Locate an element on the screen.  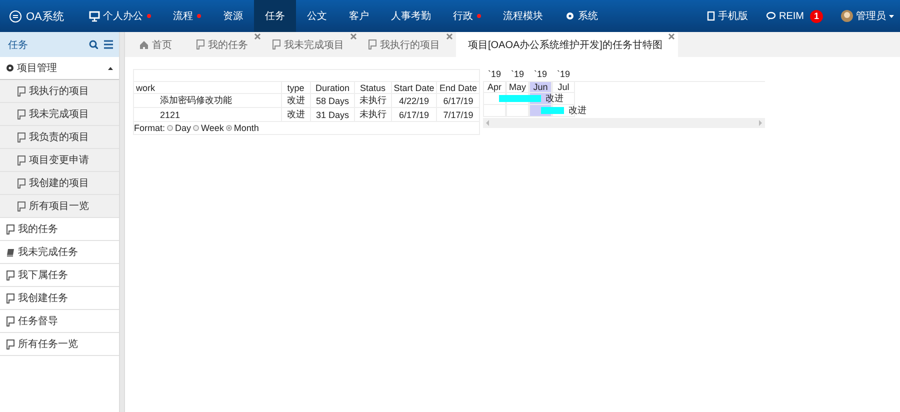
column-header: Duration is located at coordinates (332, 88).